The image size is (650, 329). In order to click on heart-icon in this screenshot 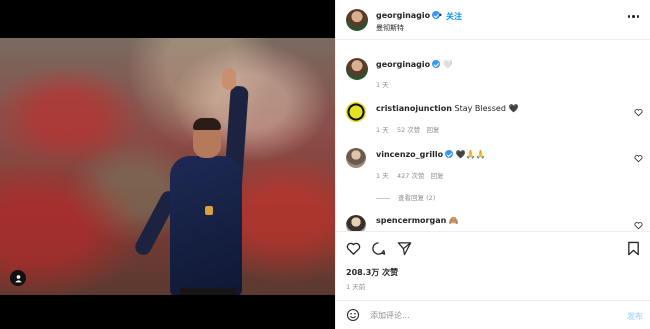, I will do `click(353, 248)`.